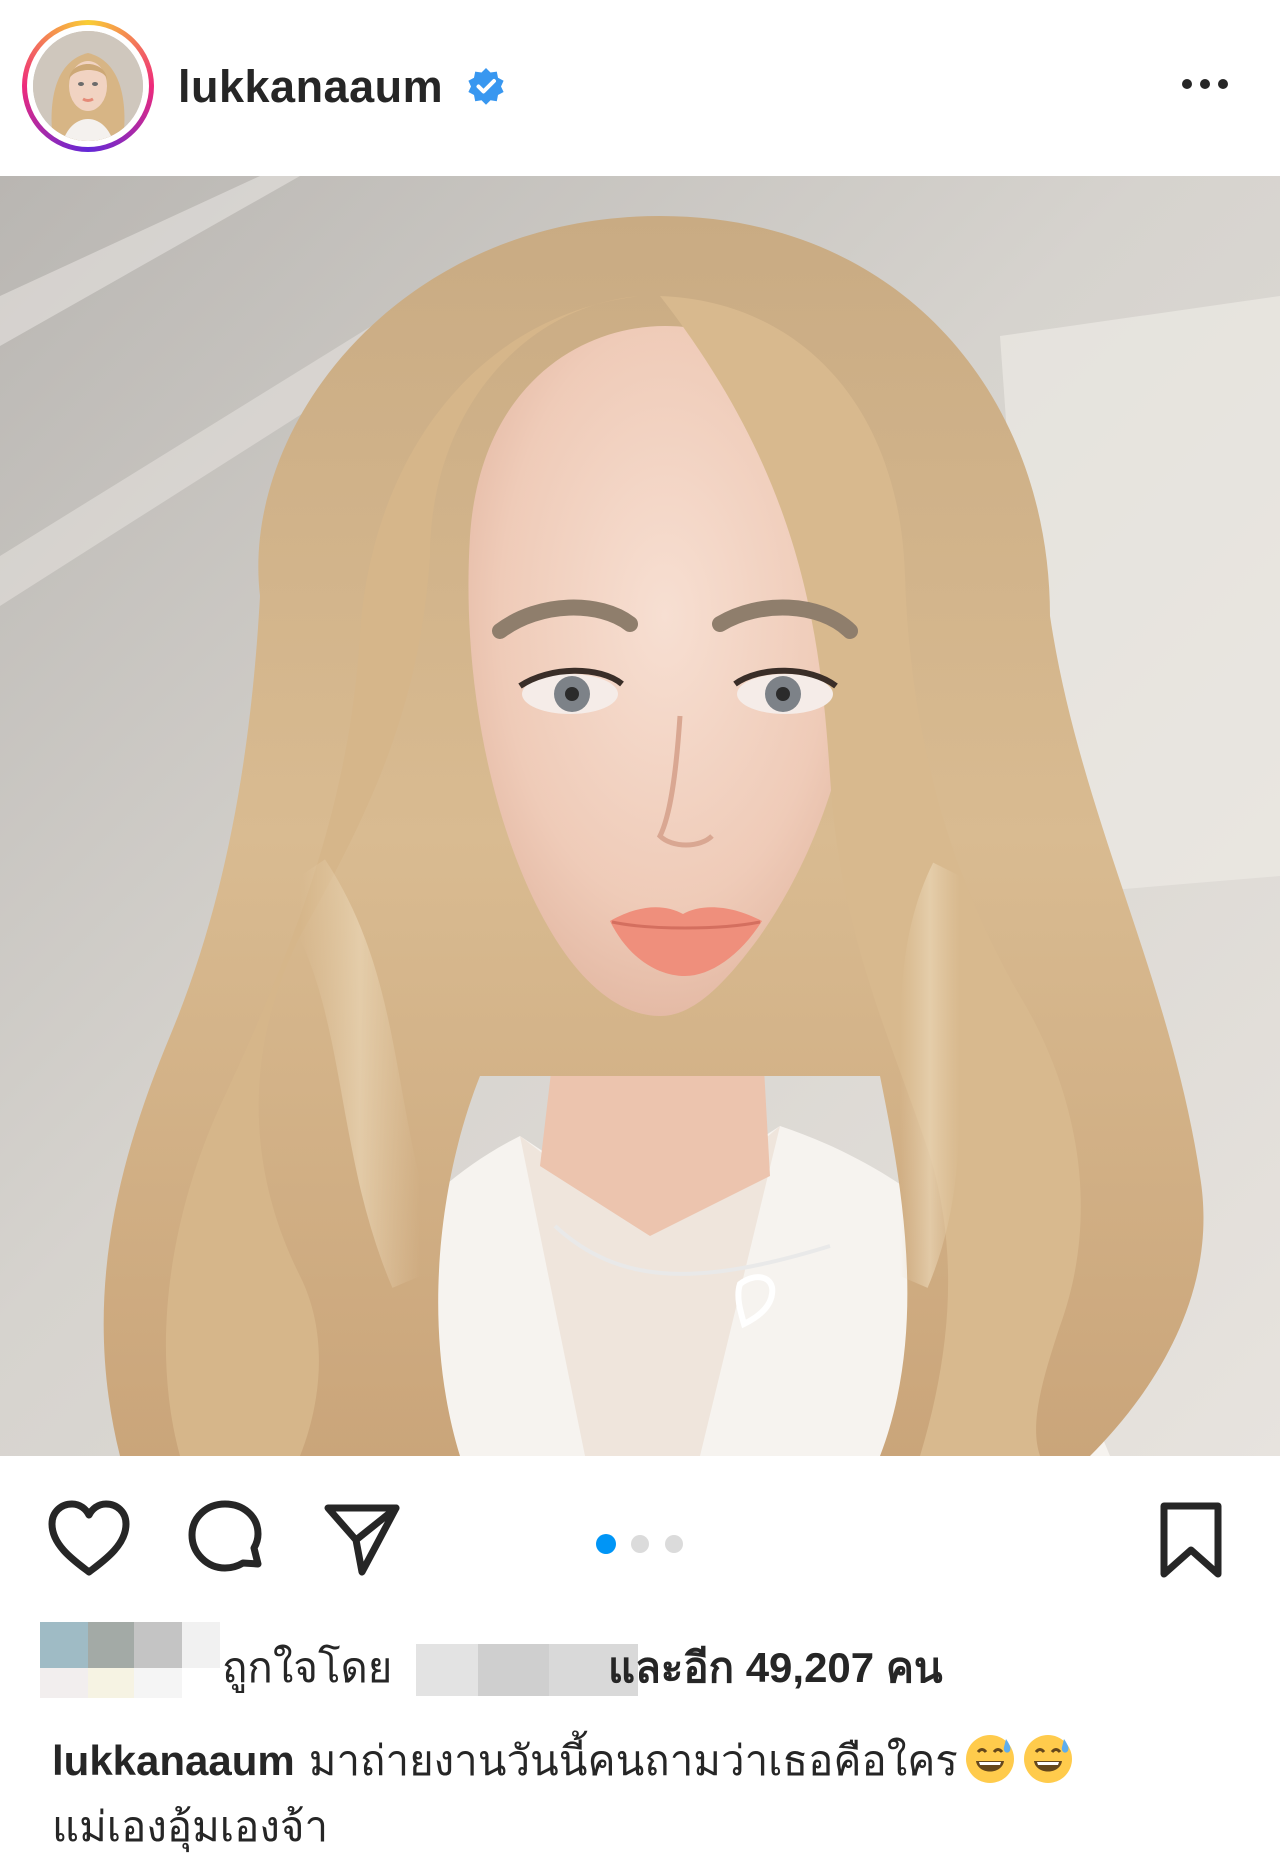  Describe the element at coordinates (190, 1826) in the screenshot. I see `caption-line-2: แม่เองอุ้มเองจ้า` at that location.